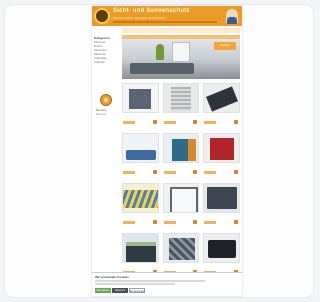  I want to click on reject-cookies-button: Ablehnen, so click(120, 290).